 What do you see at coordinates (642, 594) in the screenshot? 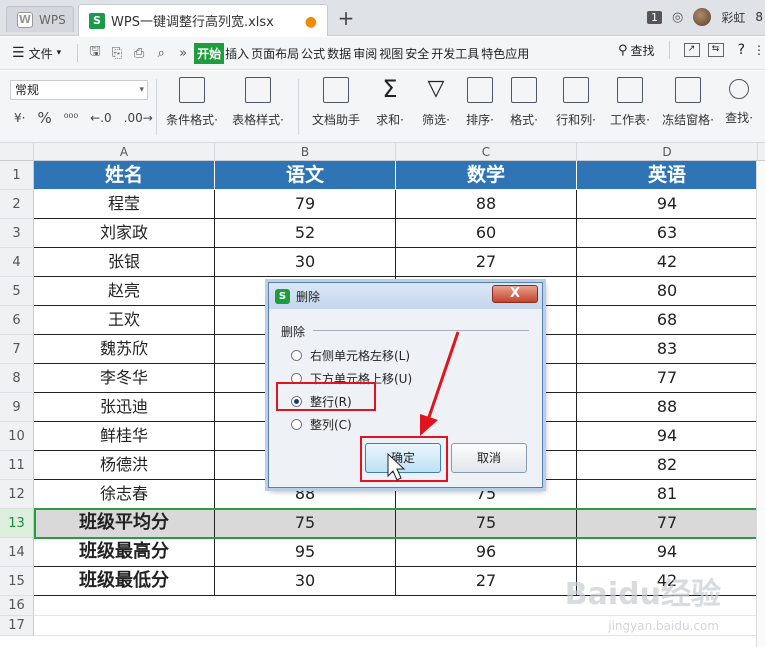
I see `watermark-brand: Baidu经验` at bounding box center [642, 594].